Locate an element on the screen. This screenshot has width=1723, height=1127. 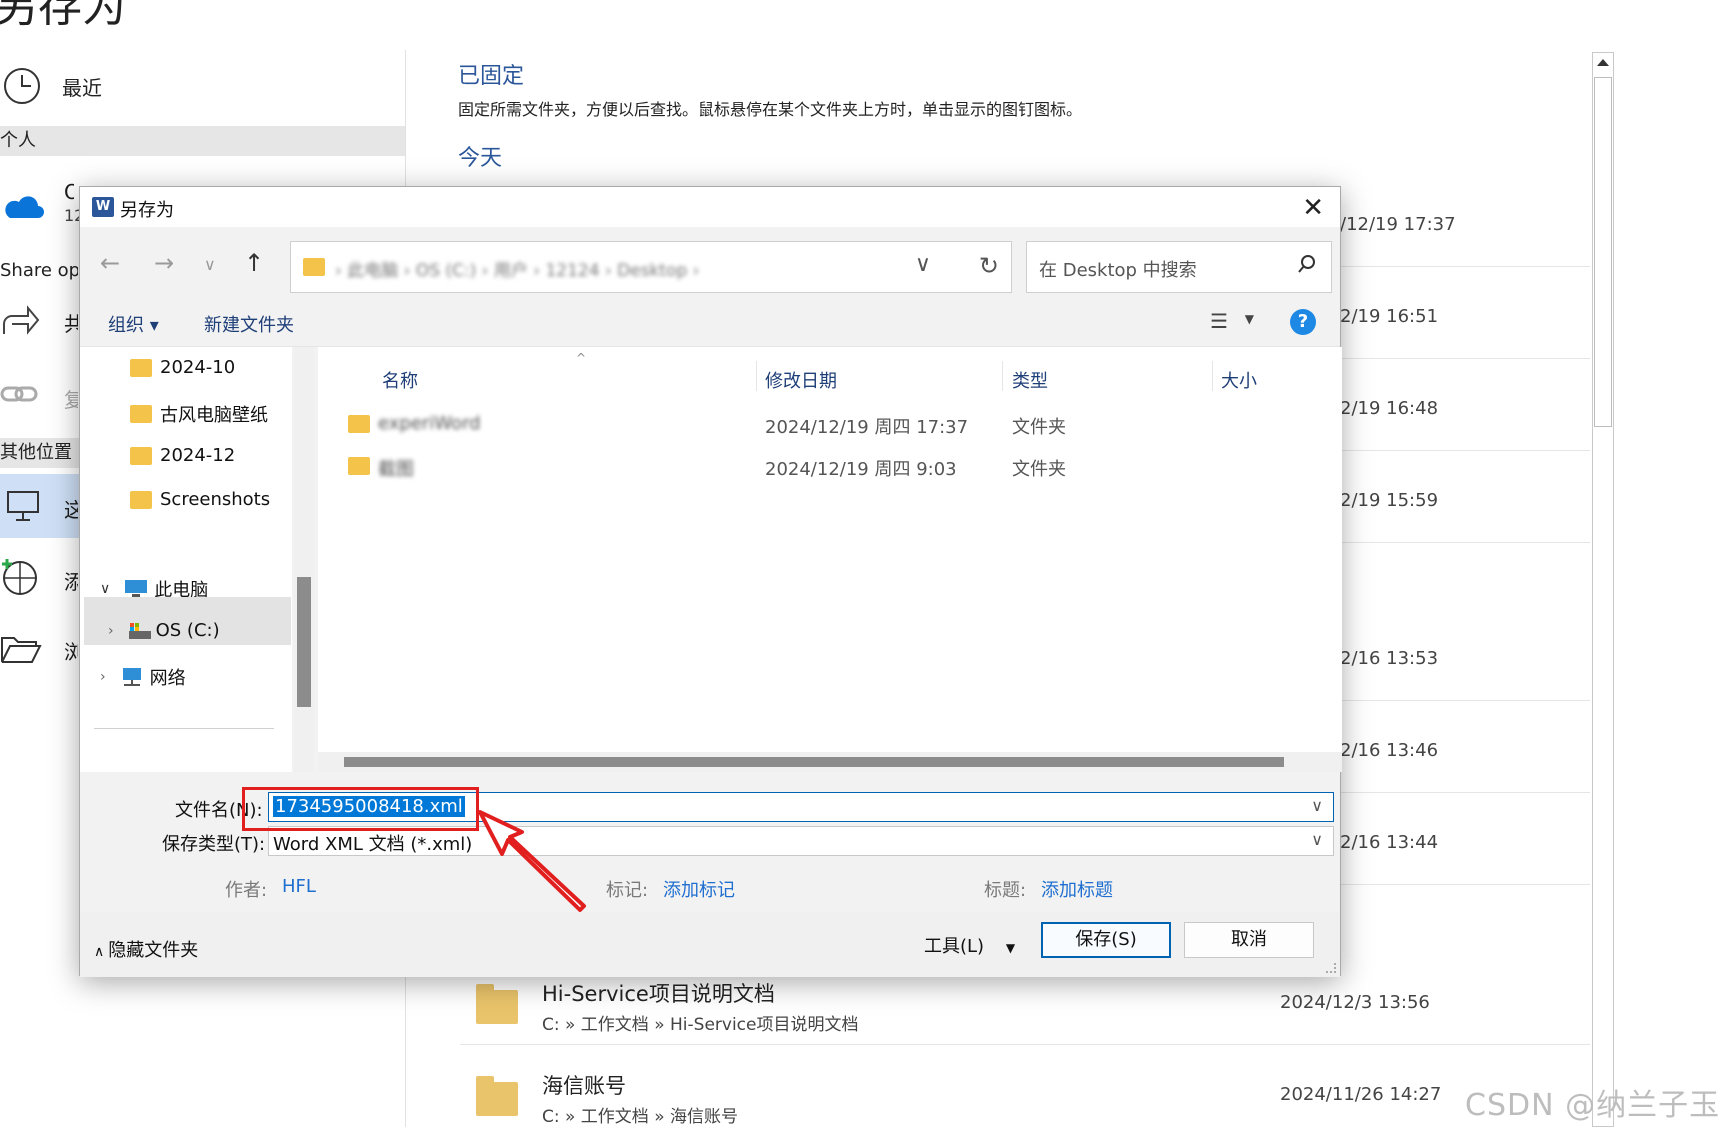
column-header-name: 名称 is located at coordinates (400, 380).